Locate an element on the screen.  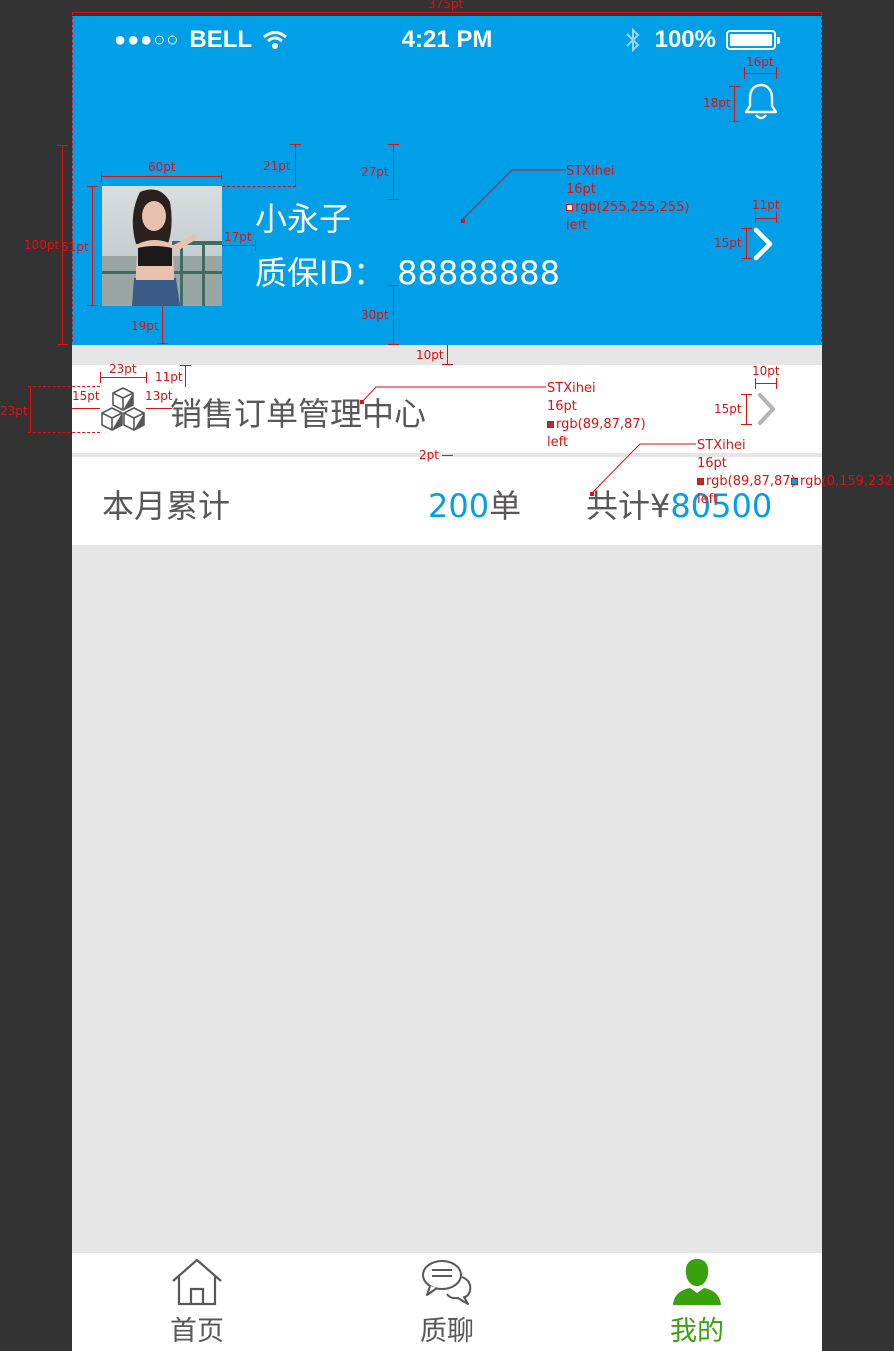
tab-label-home: 首页 is located at coordinates (197, 1331).